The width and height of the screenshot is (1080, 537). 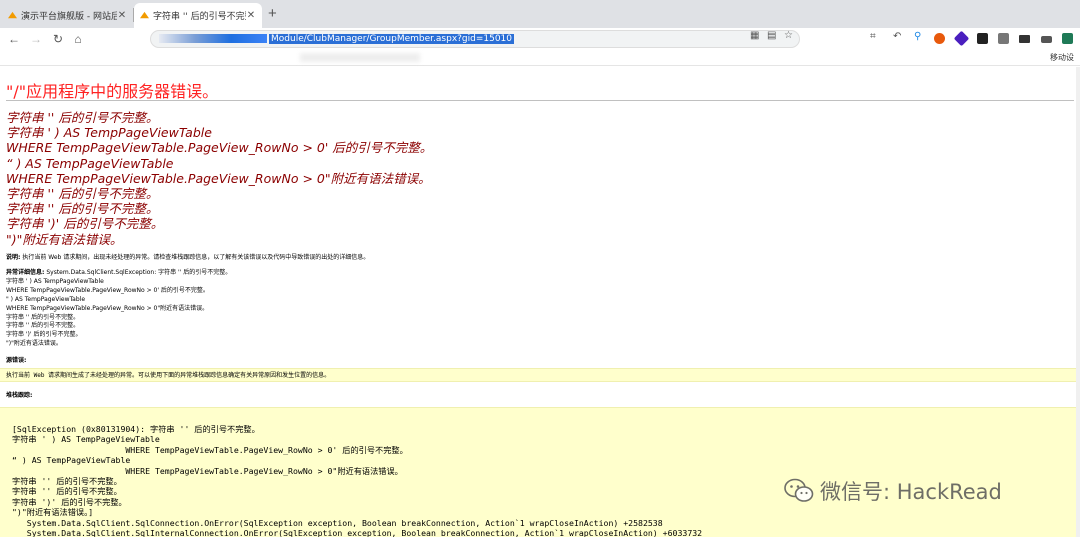 What do you see at coordinates (788, 35) in the screenshot?
I see `bookmark-star-icon: ☆` at bounding box center [788, 35].